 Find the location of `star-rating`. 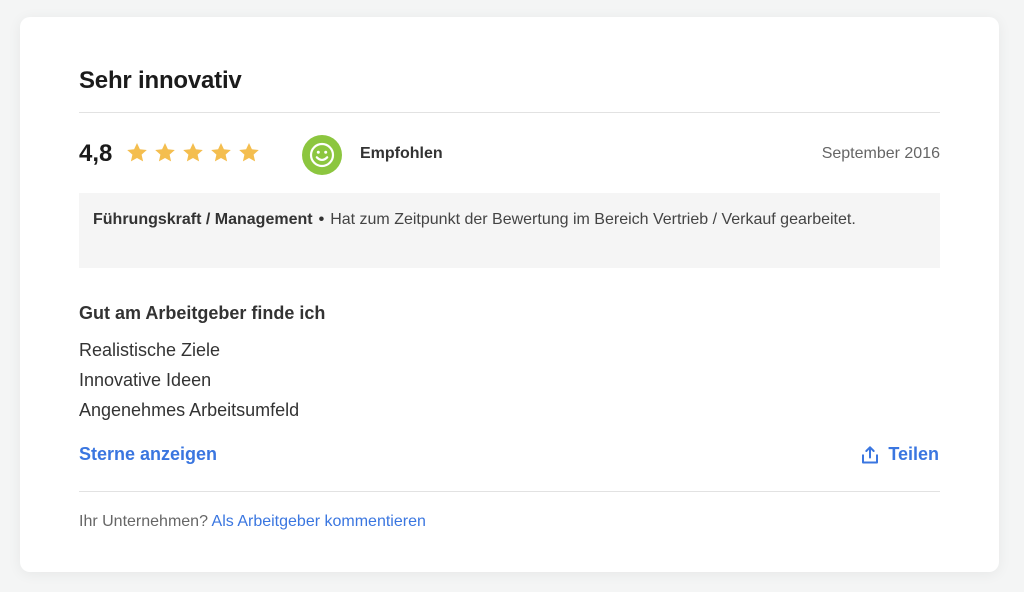

star-rating is located at coordinates (193, 153).